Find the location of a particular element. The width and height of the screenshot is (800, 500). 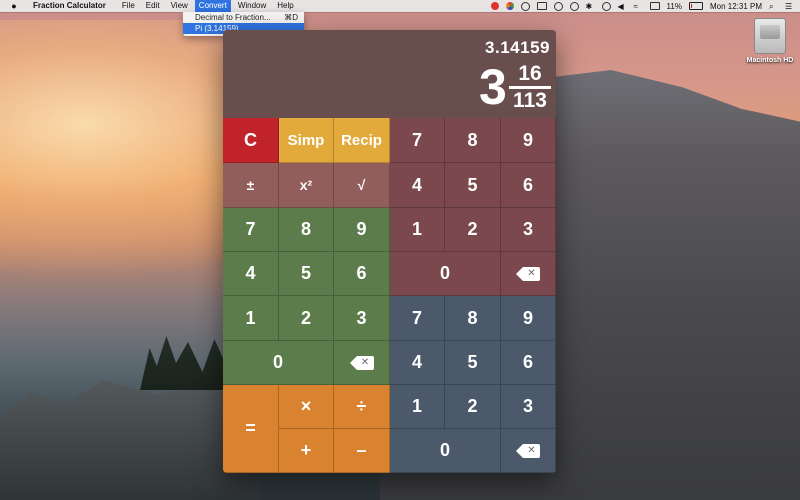

menu-item-shortcut: ⌘D is located at coordinates (291, 17).